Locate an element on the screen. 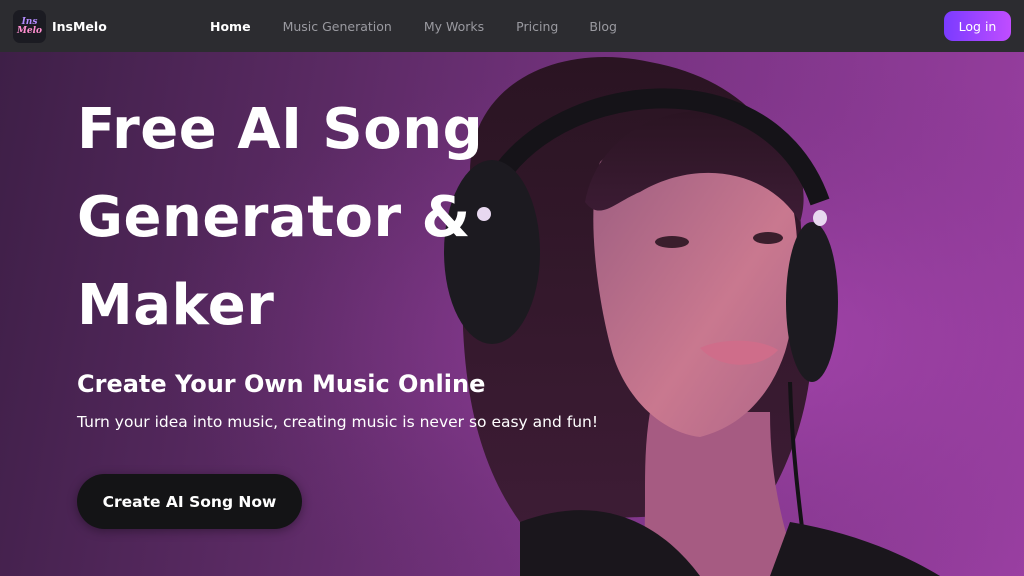 The image size is (1024, 576). nav-item-pricing: Pricing is located at coordinates (537, 26).